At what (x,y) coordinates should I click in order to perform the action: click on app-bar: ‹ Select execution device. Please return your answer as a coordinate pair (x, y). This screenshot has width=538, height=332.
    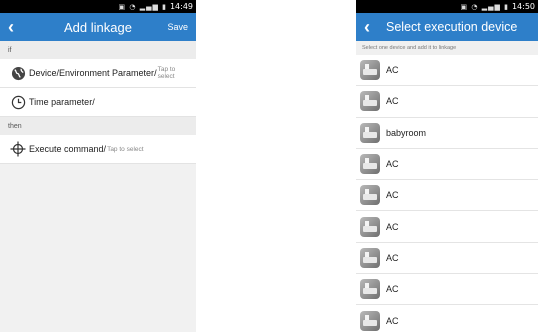
    Looking at the image, I should click on (447, 27).